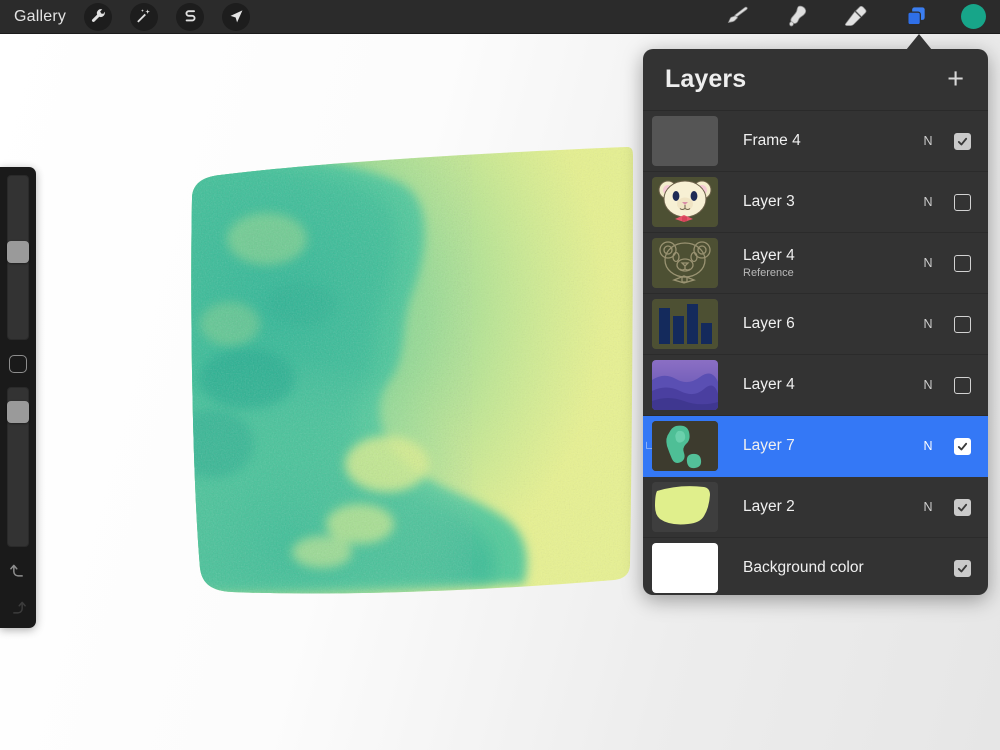  What do you see at coordinates (236, 16) in the screenshot?
I see `arrow-transform-icon` at bounding box center [236, 16].